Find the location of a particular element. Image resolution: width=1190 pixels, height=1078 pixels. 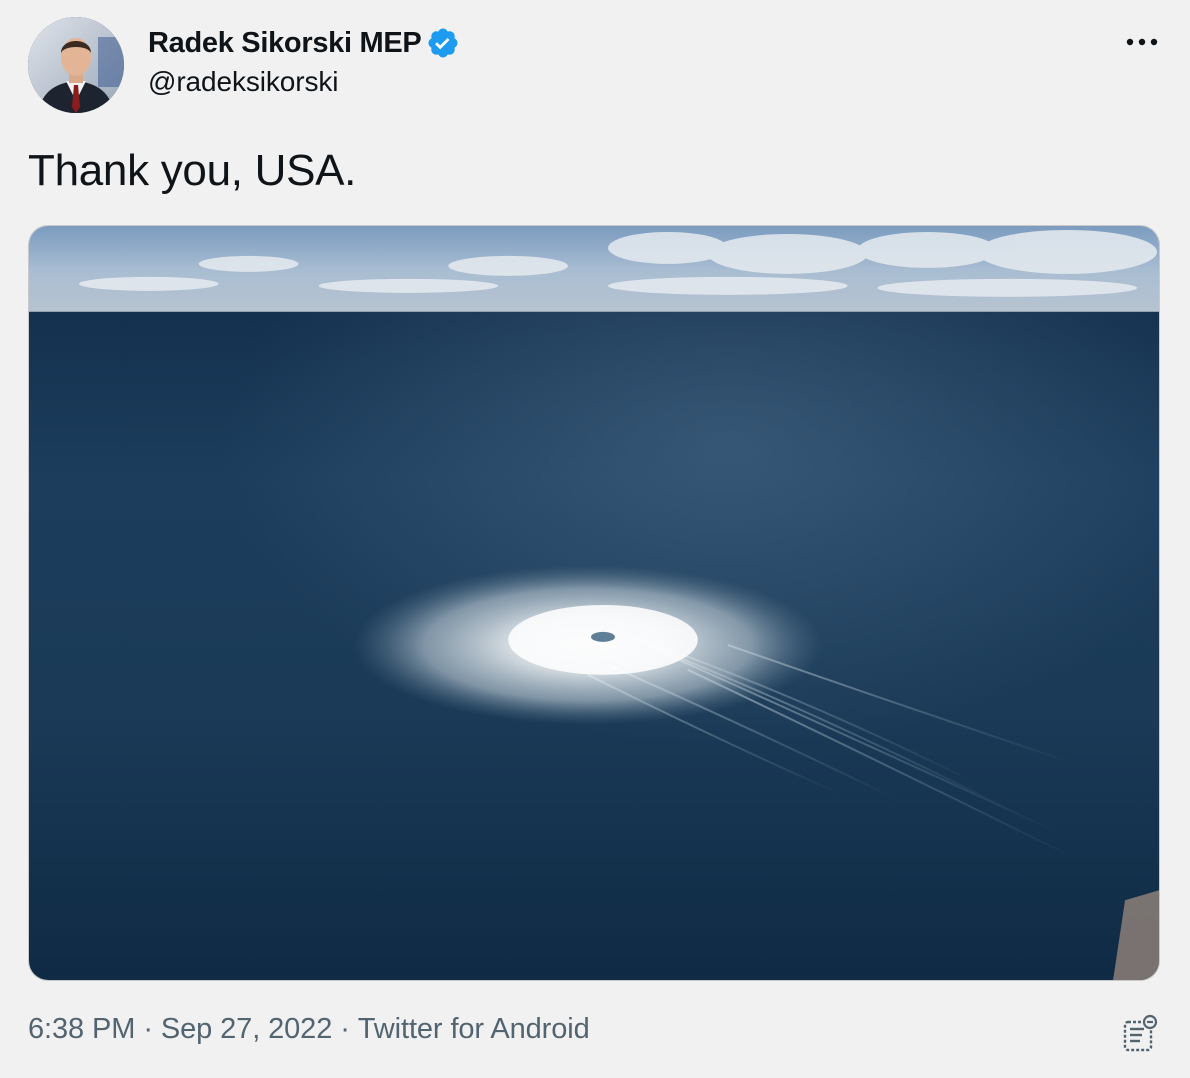

verified-badge-icon is located at coordinates (443, 43).